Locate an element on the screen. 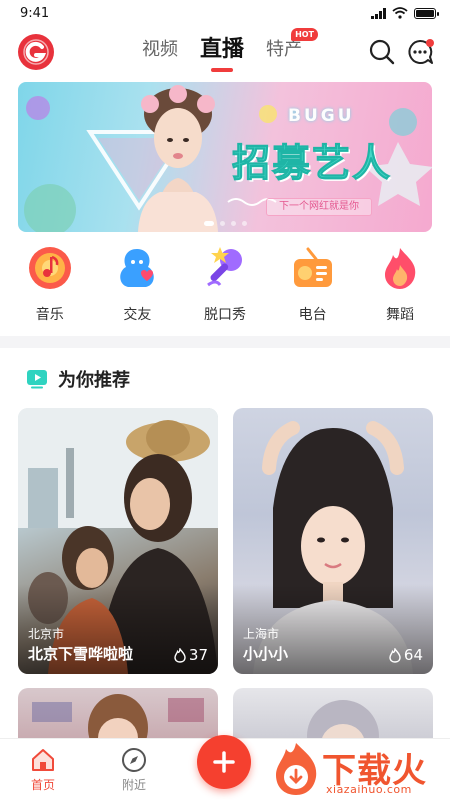  home-icon is located at coordinates (43, 760).